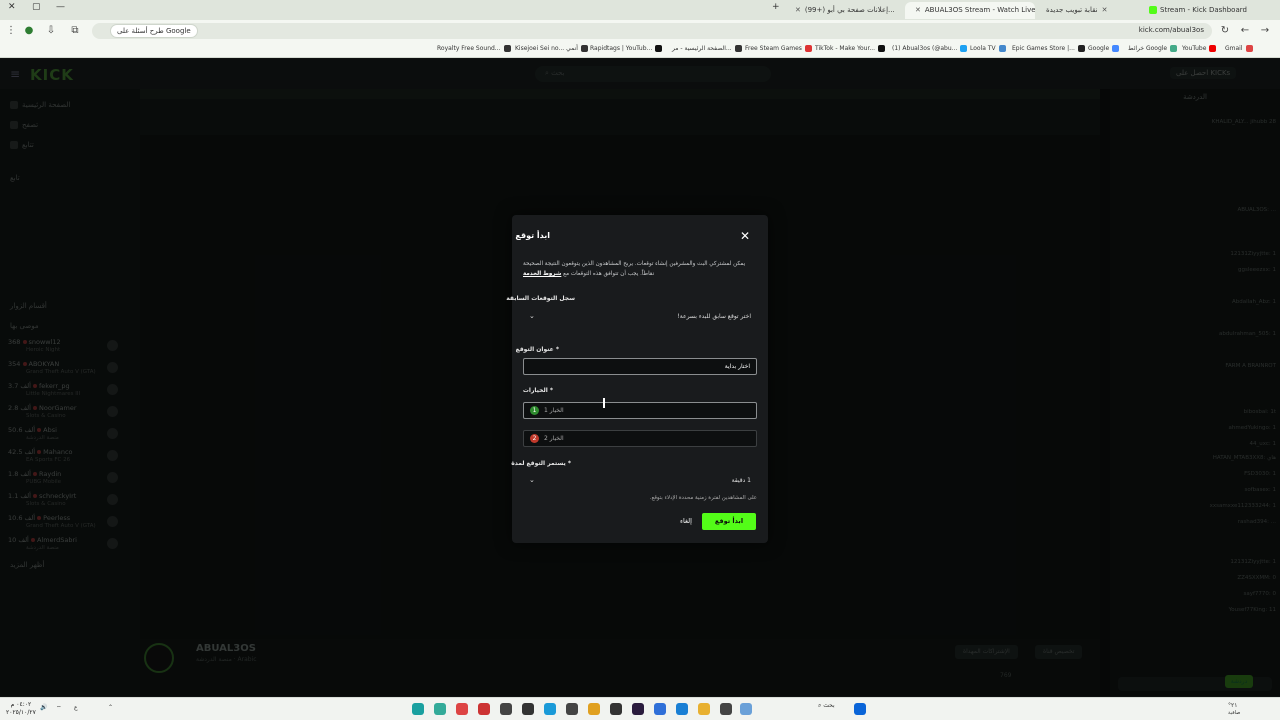 The width and height of the screenshot is (1280, 720). Describe the element at coordinates (640, 318) in the screenshot. I see `history-select: اختر توقع سابق للبدء بسرعة! ⌄` at that location.